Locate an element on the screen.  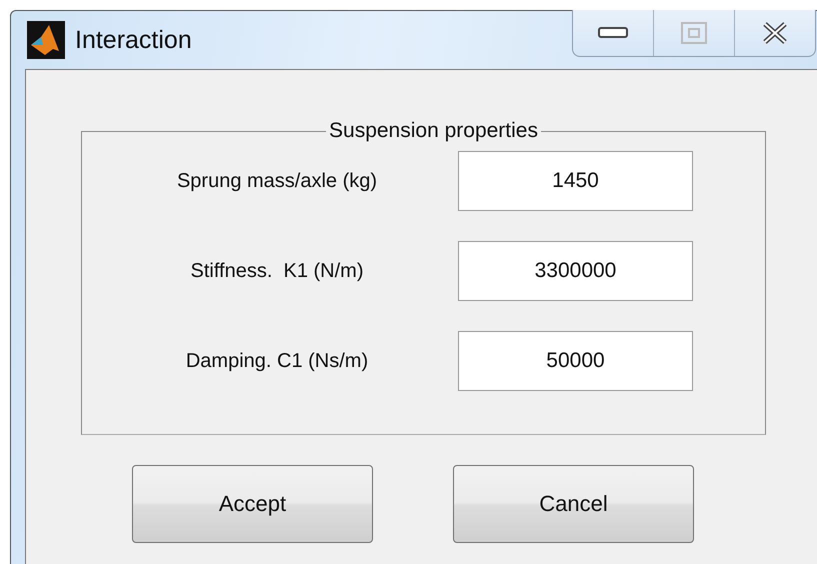
field-label: Sprung mass/axle (kg) is located at coordinates (277, 181).